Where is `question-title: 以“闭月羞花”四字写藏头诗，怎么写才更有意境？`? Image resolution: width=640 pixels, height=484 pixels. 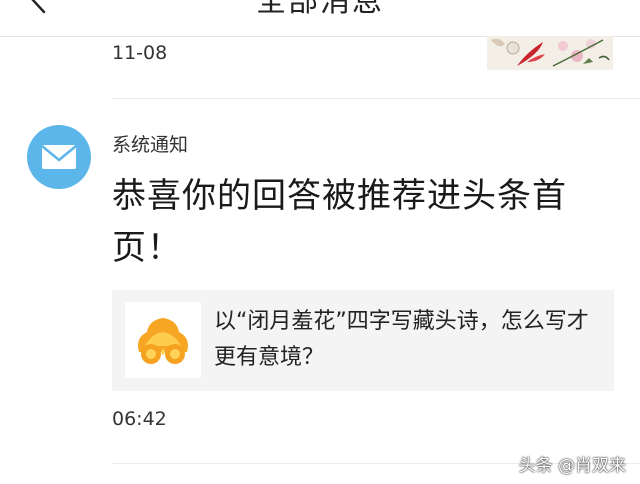
question-title: 以“闭月羞花”四字写藏头诗，怎么写才更有意境？ is located at coordinates (401, 339).